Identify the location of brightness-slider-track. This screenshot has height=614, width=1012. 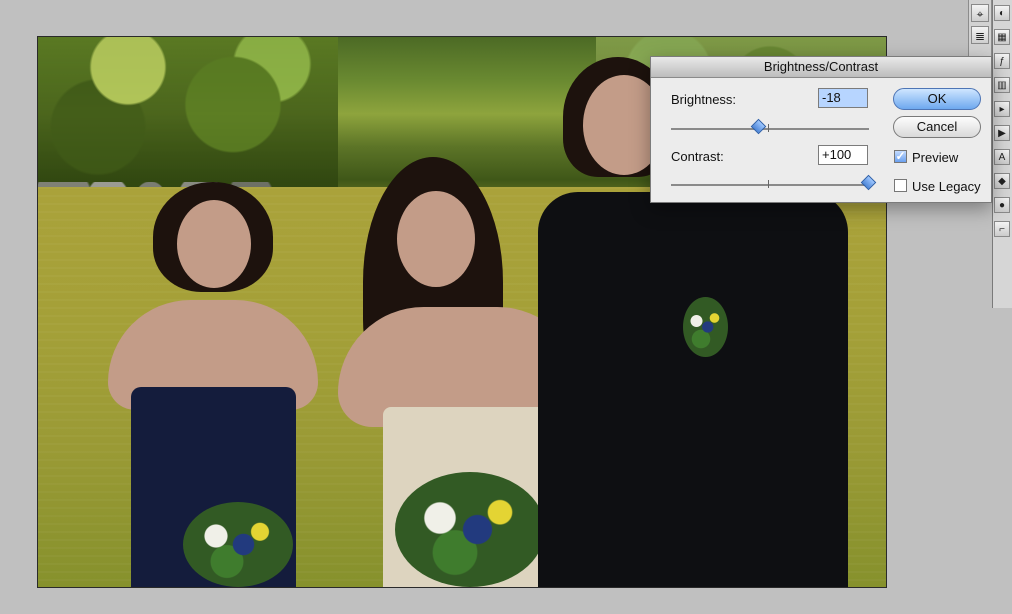
(770, 129).